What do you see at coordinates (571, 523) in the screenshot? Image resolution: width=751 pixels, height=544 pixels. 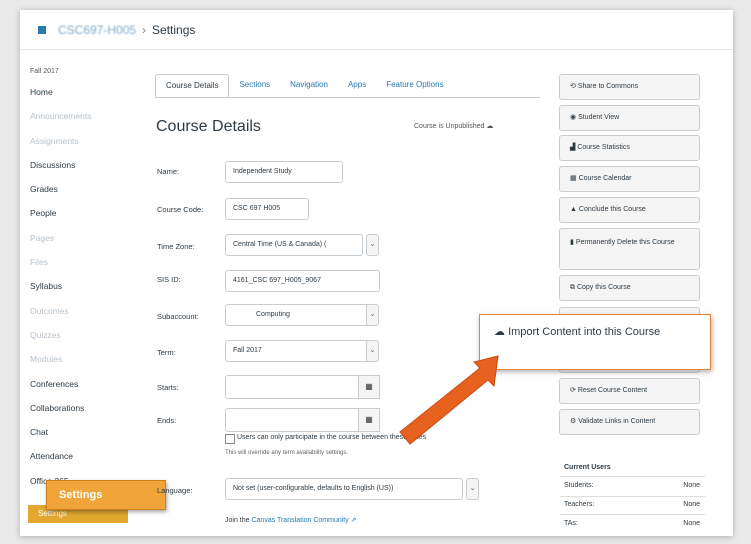 I see `users-role: TAs:` at bounding box center [571, 523].